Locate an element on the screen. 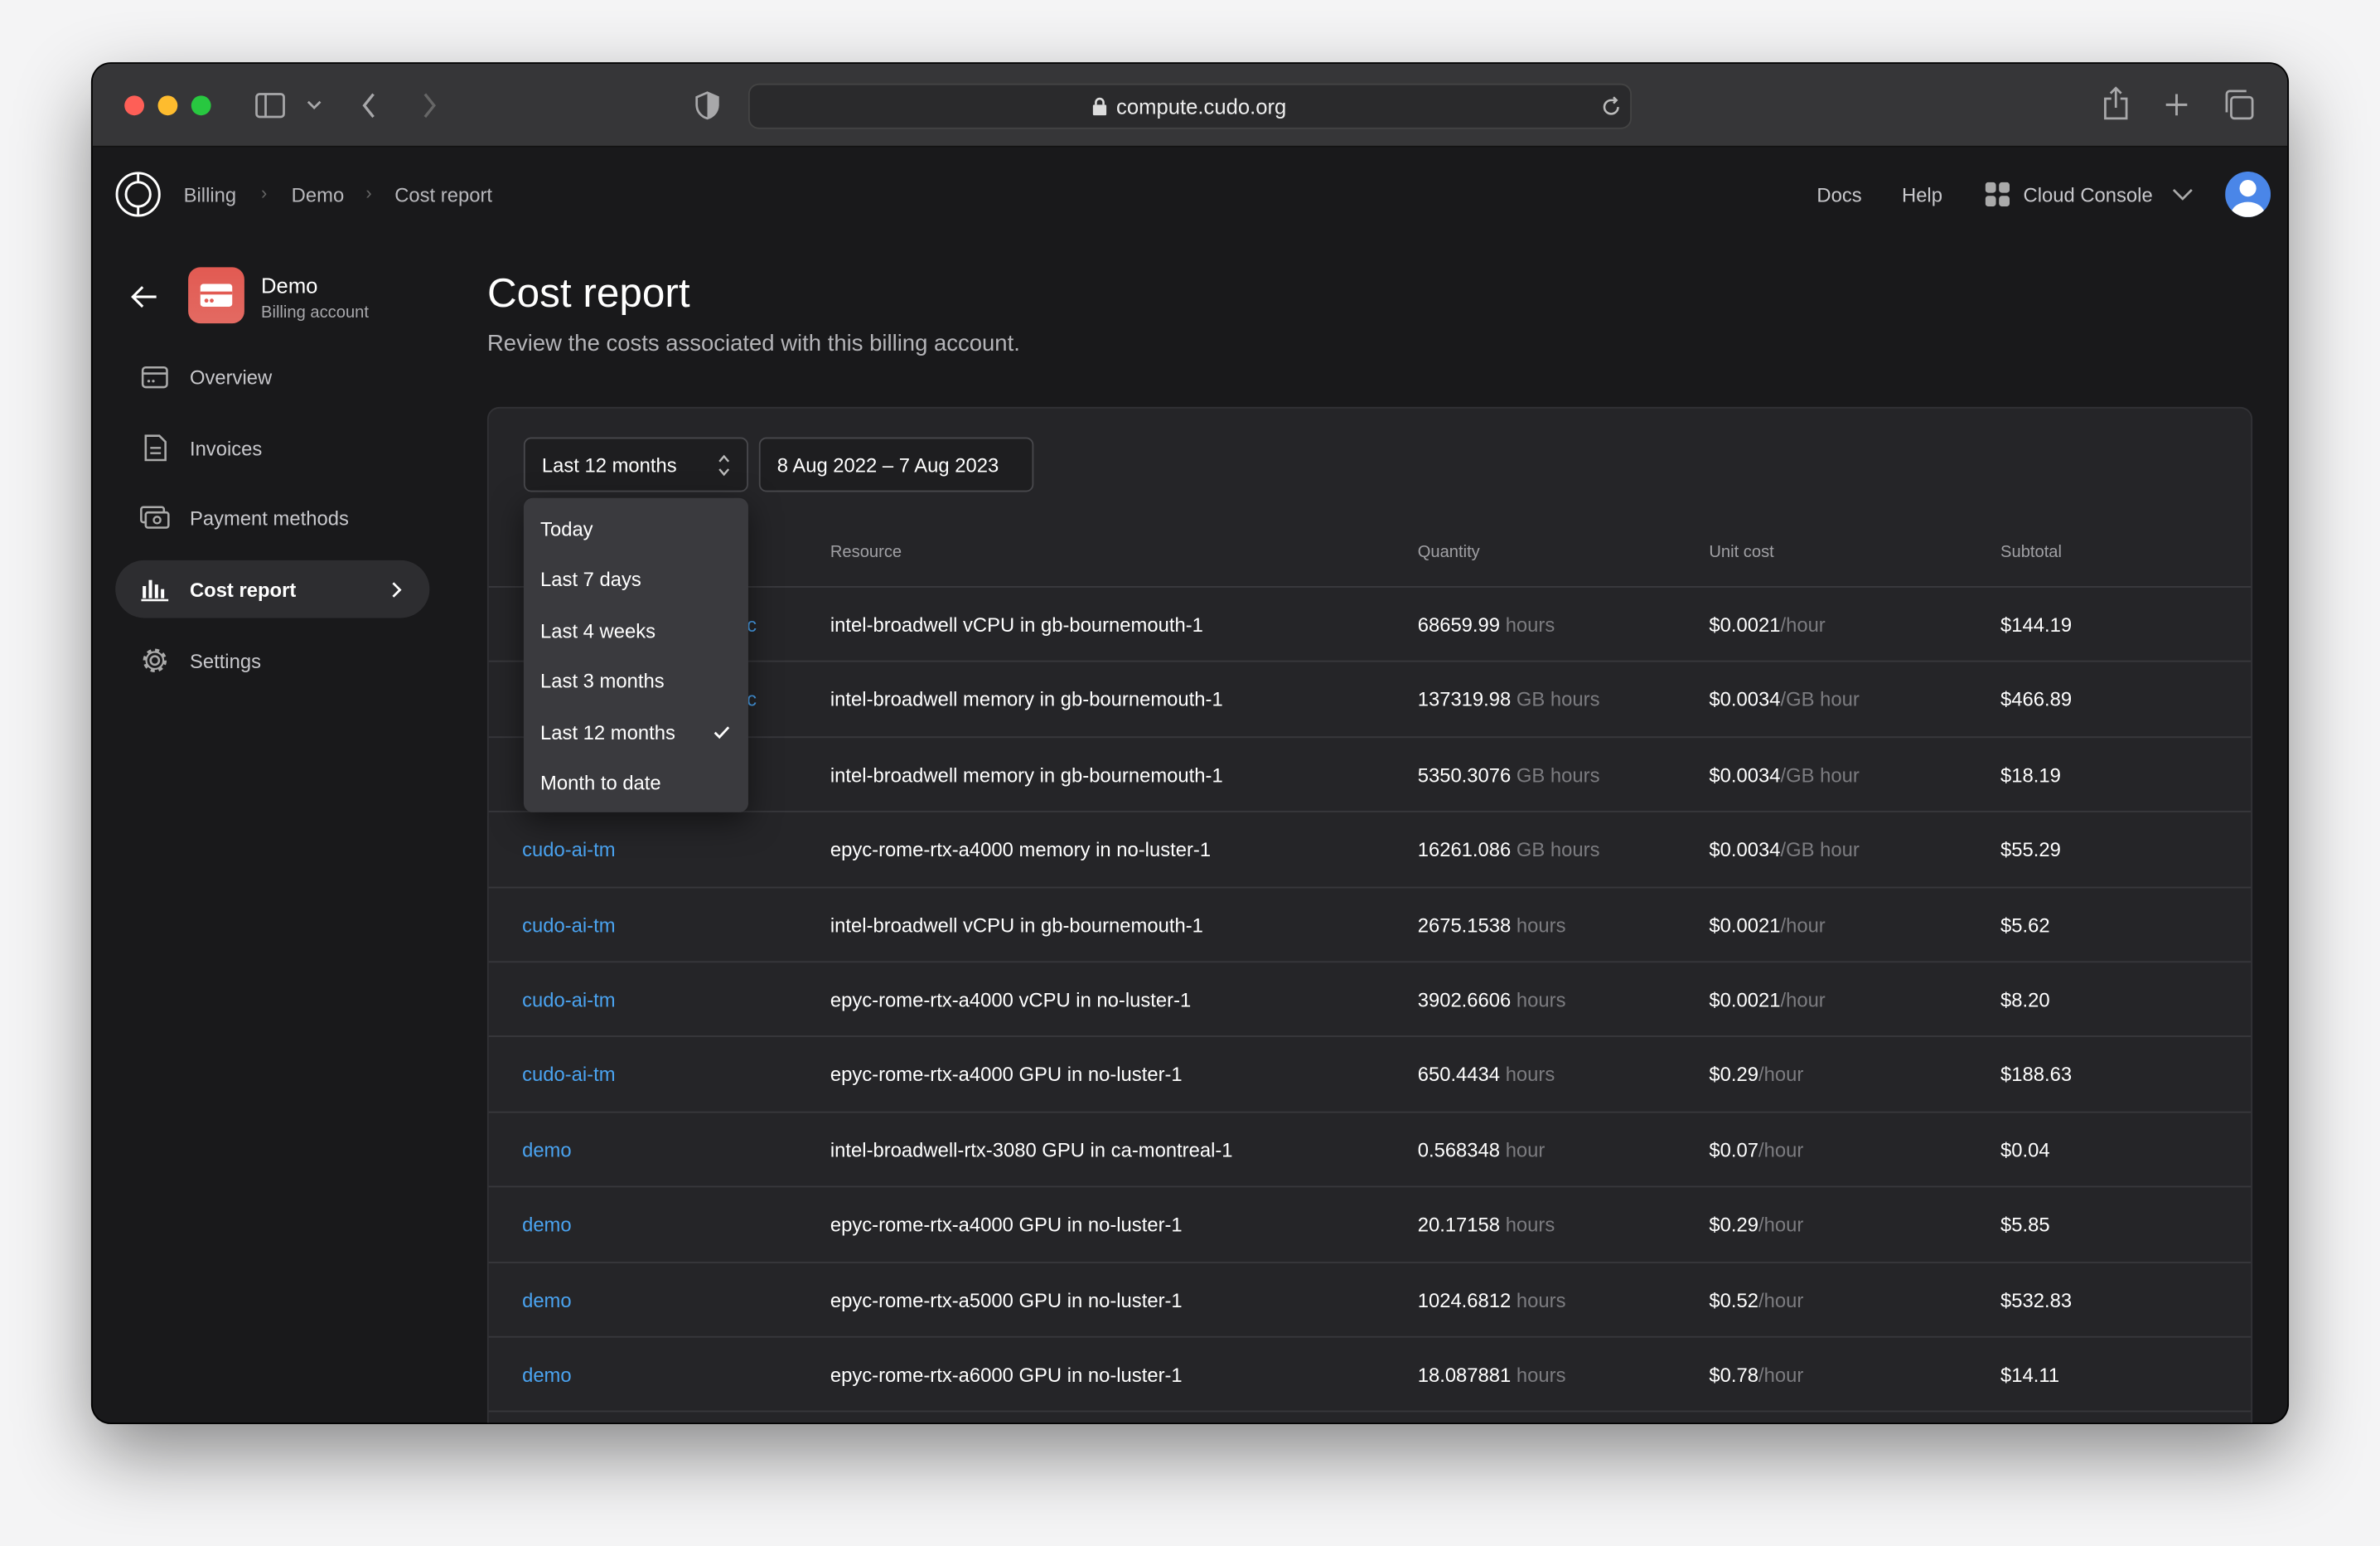 The width and height of the screenshot is (2380, 1546). dropdown-option: Last 12 months is located at coordinates (636, 732).